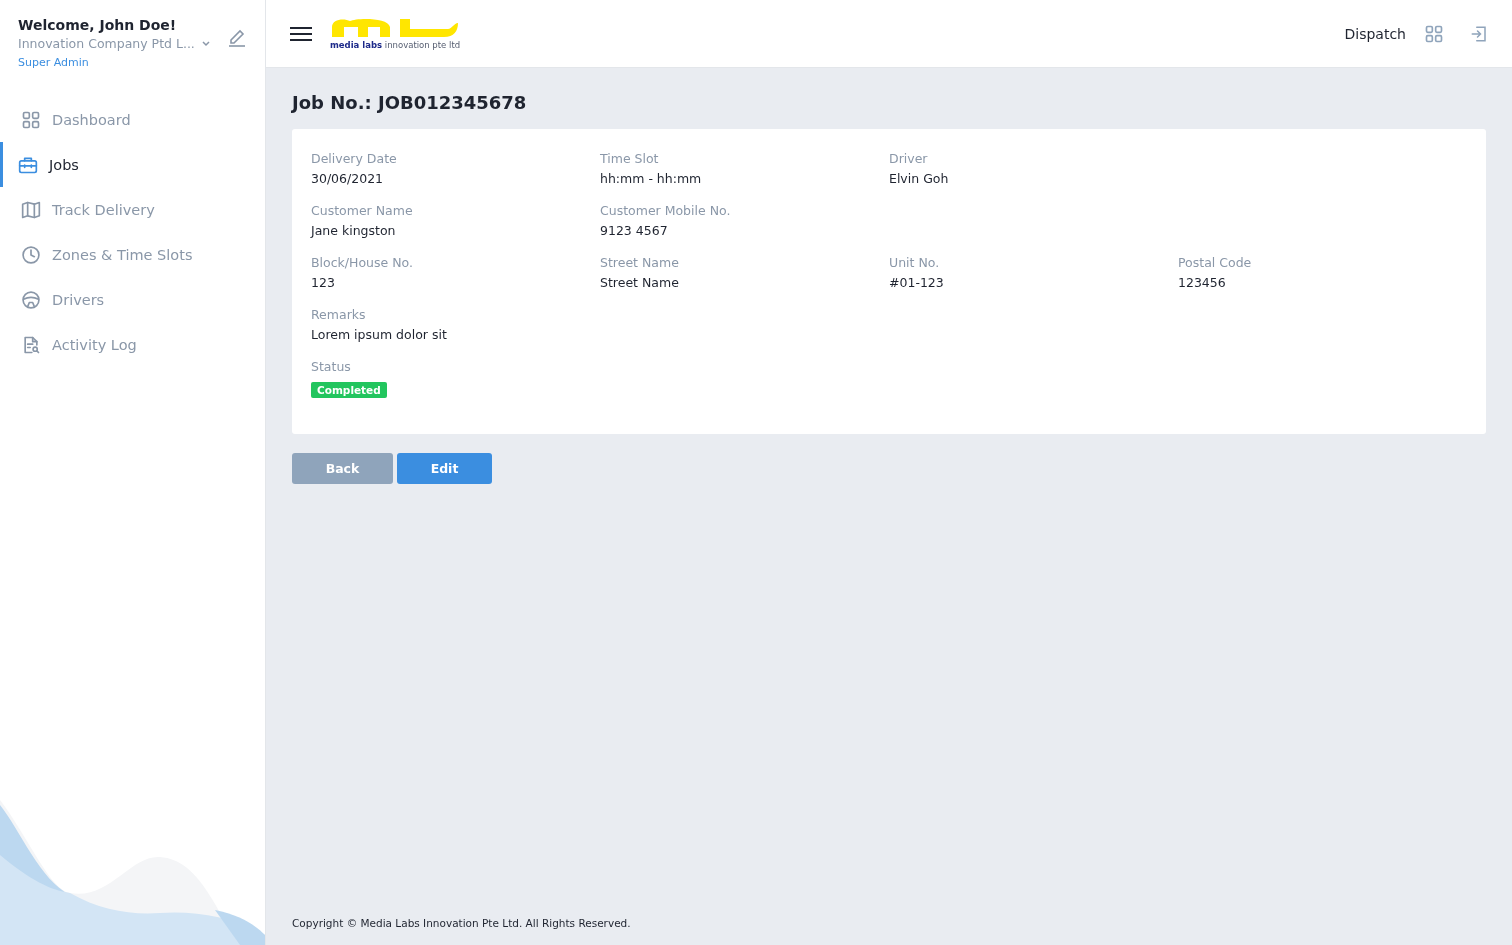  Describe the element at coordinates (31, 209) in the screenshot. I see `map-icon` at that location.